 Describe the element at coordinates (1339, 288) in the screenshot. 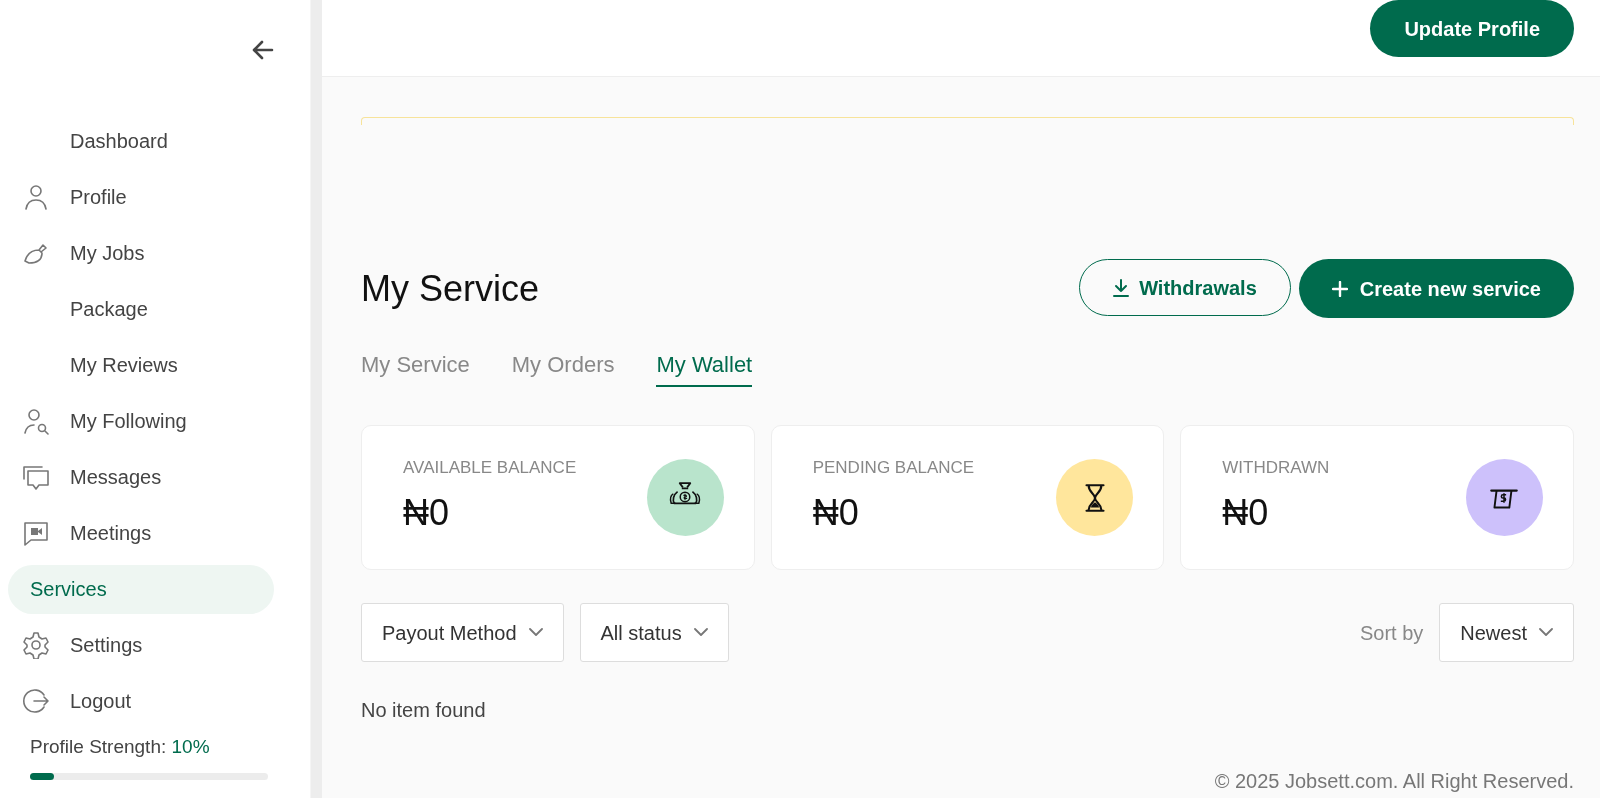

I see `plus-icon` at that location.